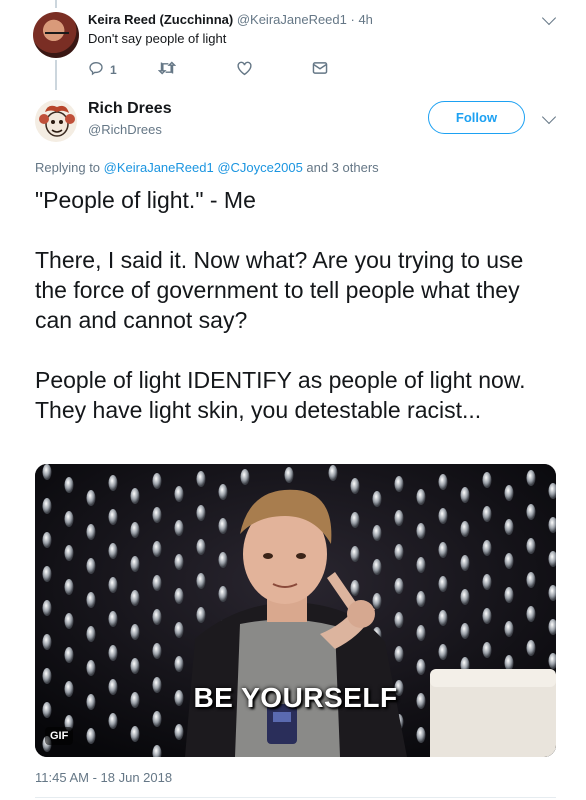 The height and width of the screenshot is (800, 586). Describe the element at coordinates (145, 200) in the screenshot. I see `tweet-paragraph: "People of light." - Me` at that location.